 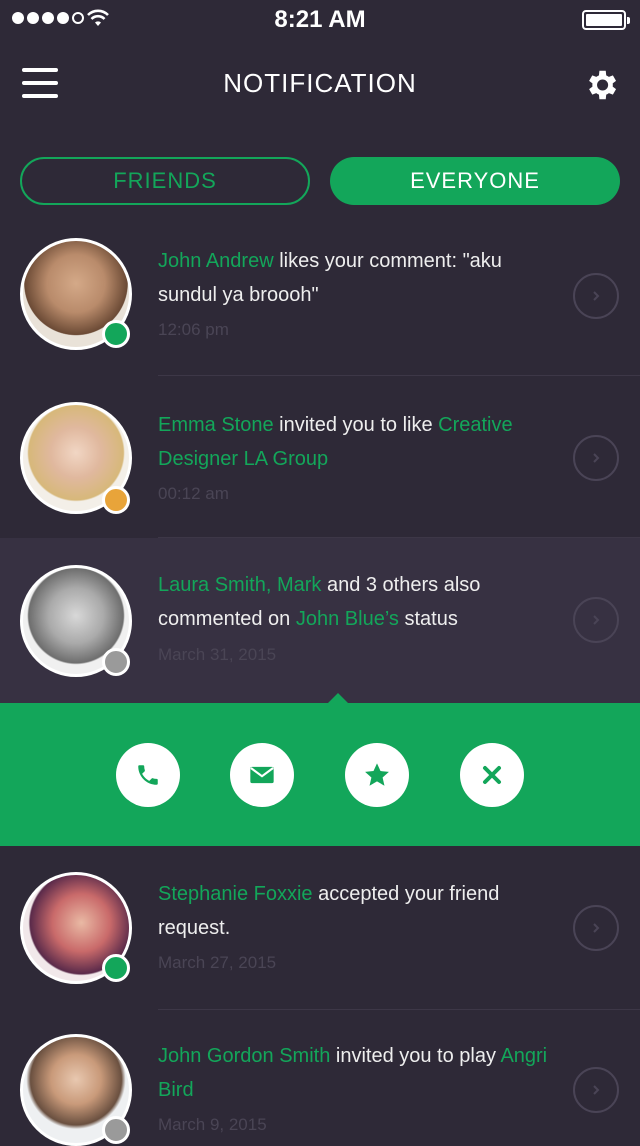 What do you see at coordinates (212, 1124) in the screenshot?
I see `notification-time: March 9, 2015` at bounding box center [212, 1124].